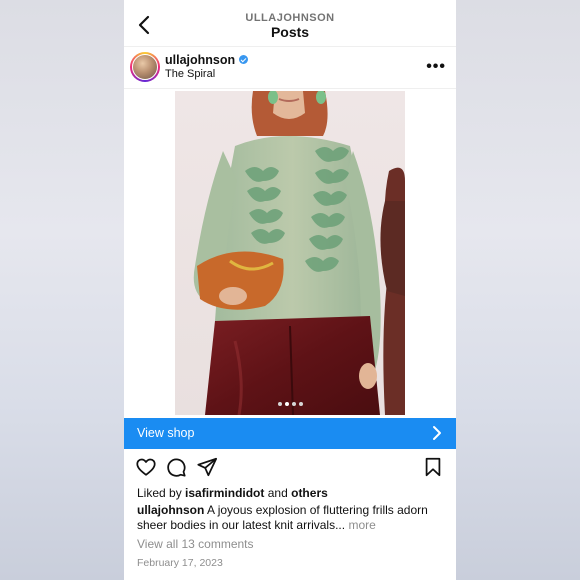 Image resolution: width=580 pixels, height=580 pixels. I want to click on heart-icon, so click(146, 467).